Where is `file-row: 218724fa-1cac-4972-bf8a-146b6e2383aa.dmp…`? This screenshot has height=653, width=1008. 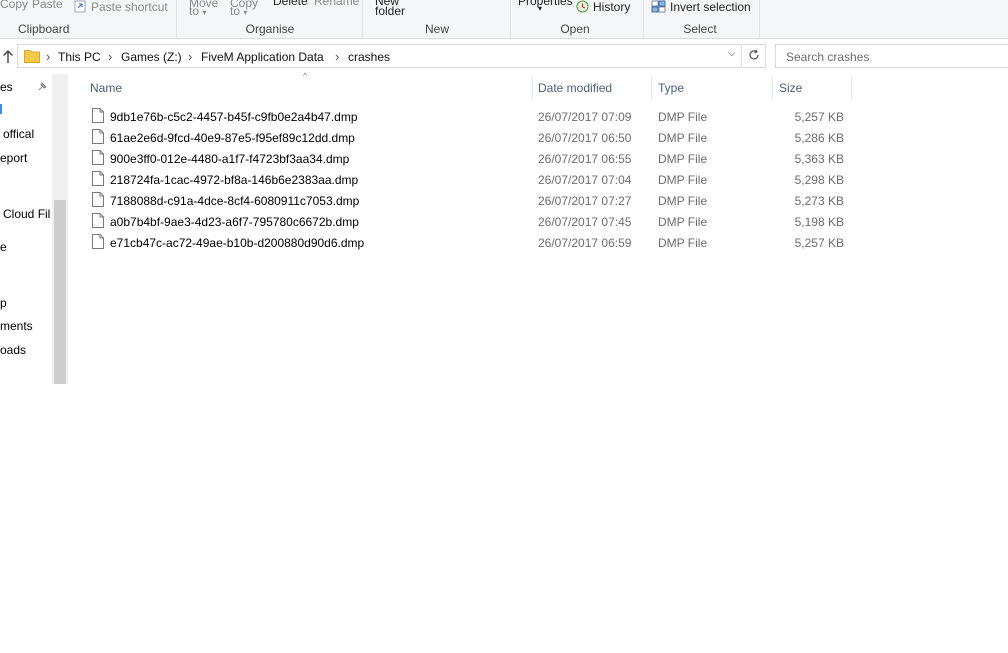
file-row: 218724fa-1cac-4972-bf8a-146b6e2383aa.dmp… is located at coordinates (469, 179).